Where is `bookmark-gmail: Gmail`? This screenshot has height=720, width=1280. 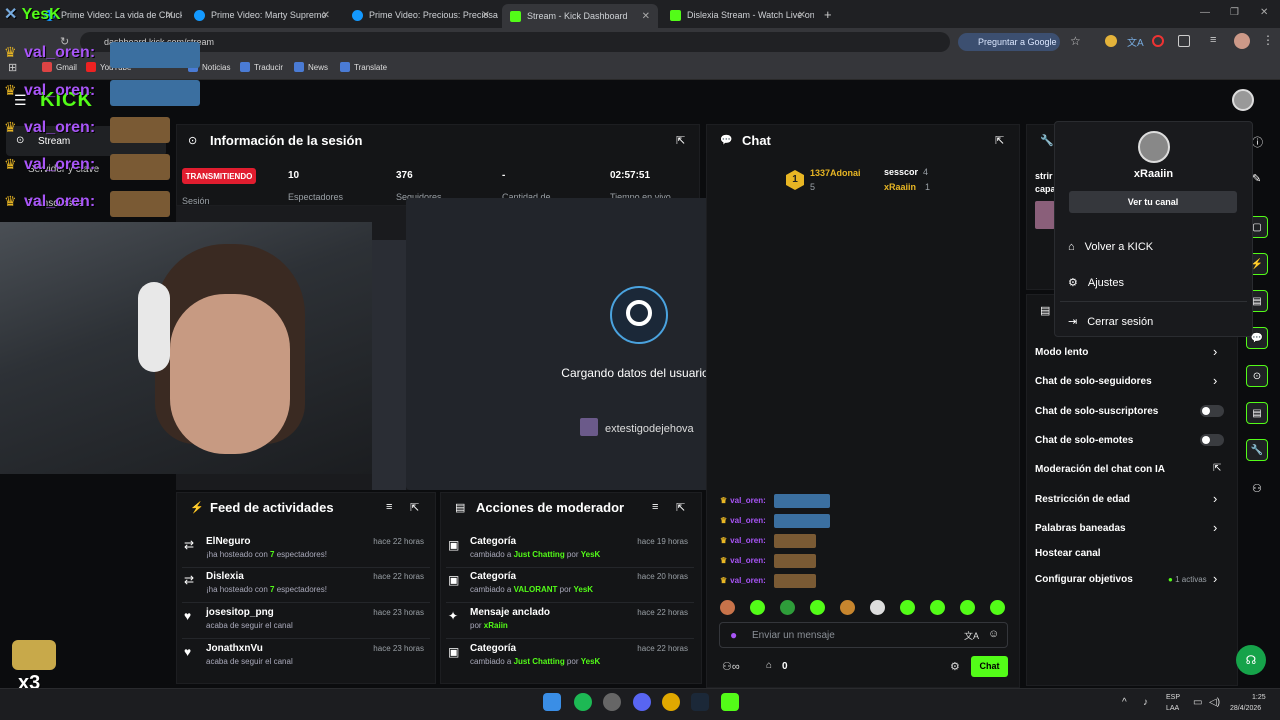 bookmark-gmail: Gmail is located at coordinates (59, 67).